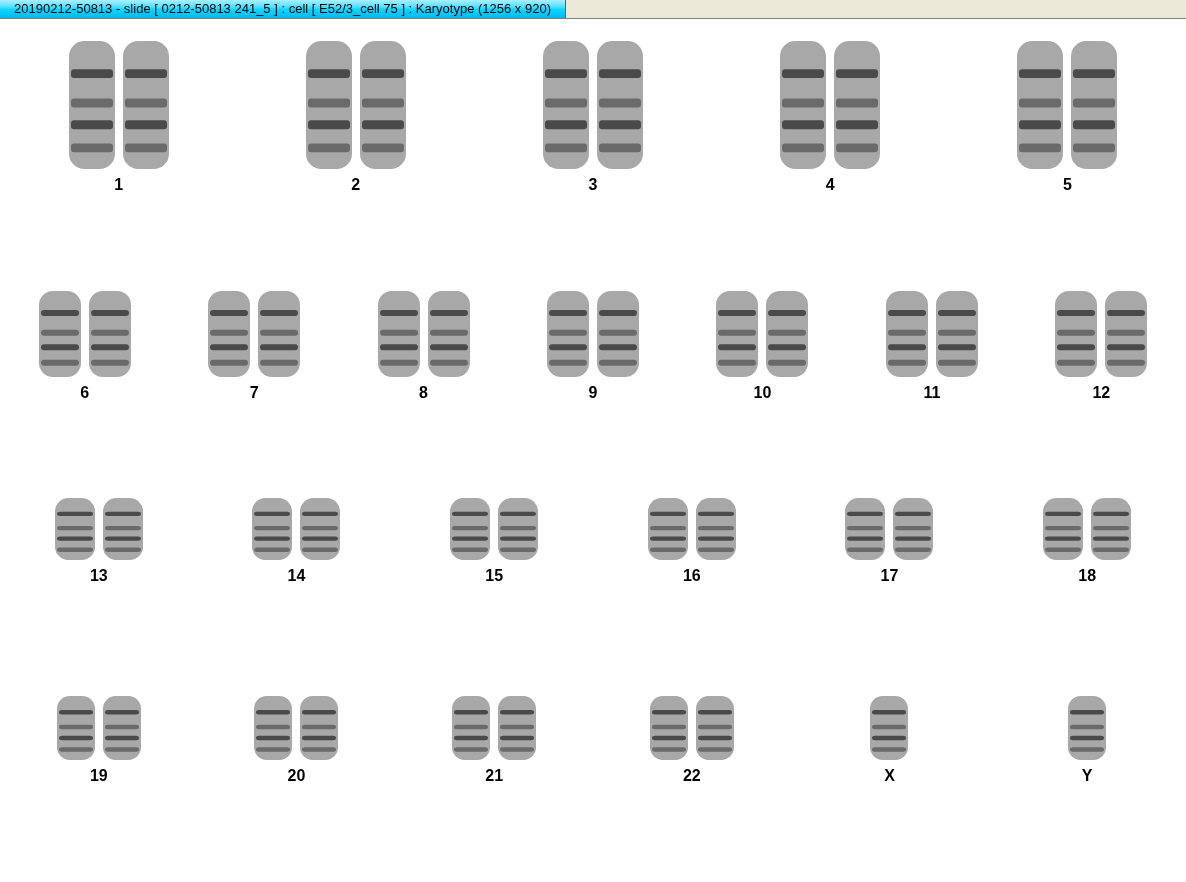 The width and height of the screenshot is (1186, 882). Describe the element at coordinates (296, 776) in the screenshot. I see `chromosome-label: 20` at that location.